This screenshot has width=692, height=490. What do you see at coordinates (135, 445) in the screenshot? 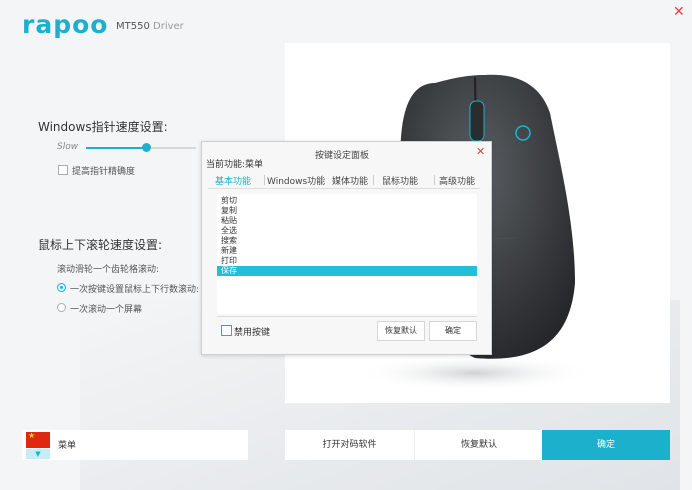
I see `language-selector` at bounding box center [135, 445].